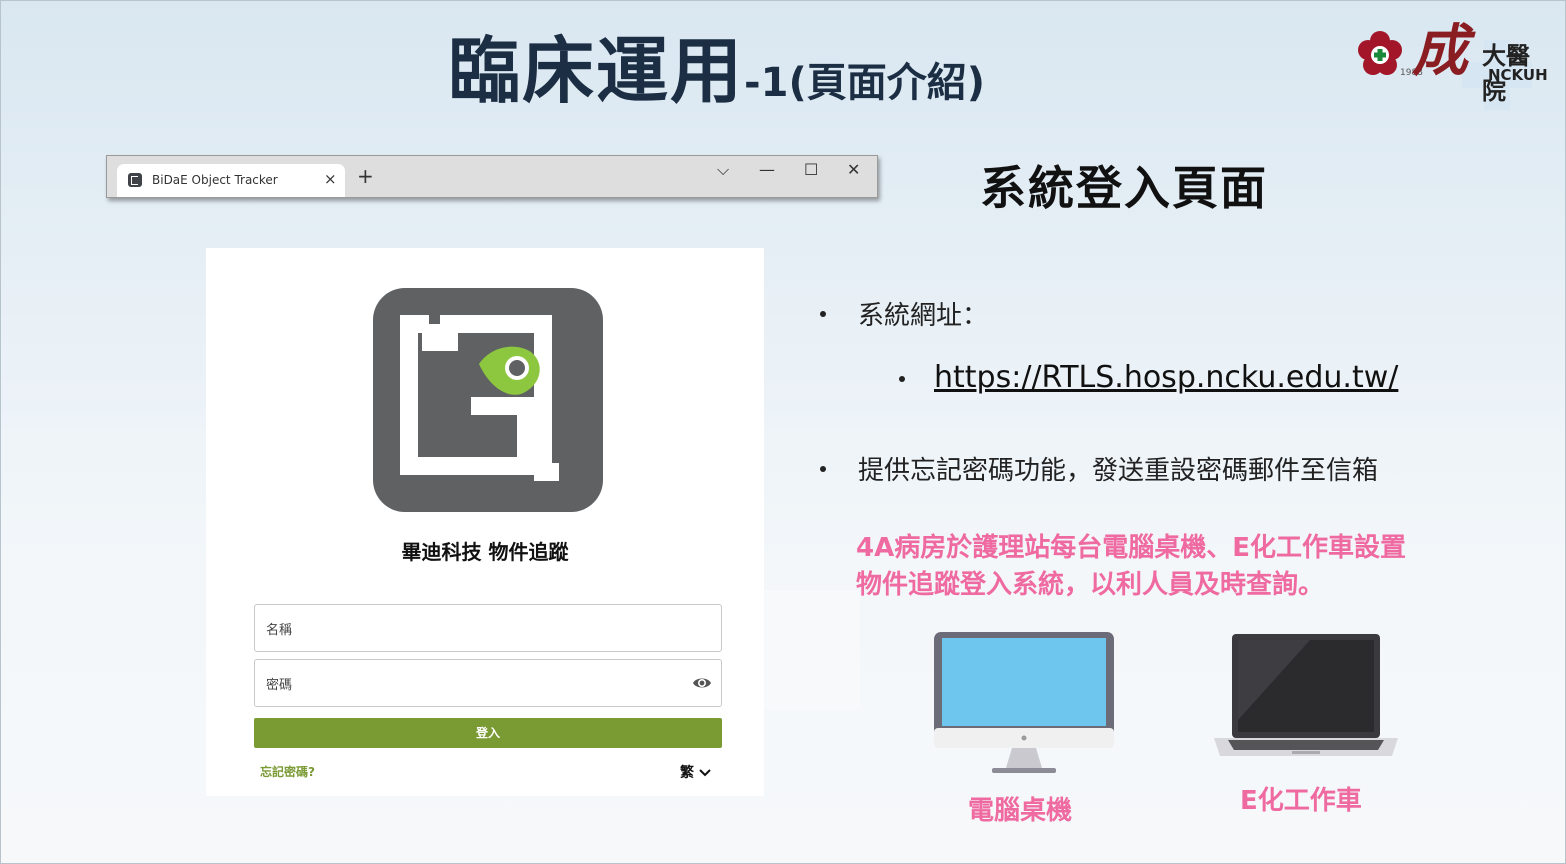 The height and width of the screenshot is (864, 1566). I want to click on brand-name: 畢迪科技 物件追蹤, so click(485, 552).